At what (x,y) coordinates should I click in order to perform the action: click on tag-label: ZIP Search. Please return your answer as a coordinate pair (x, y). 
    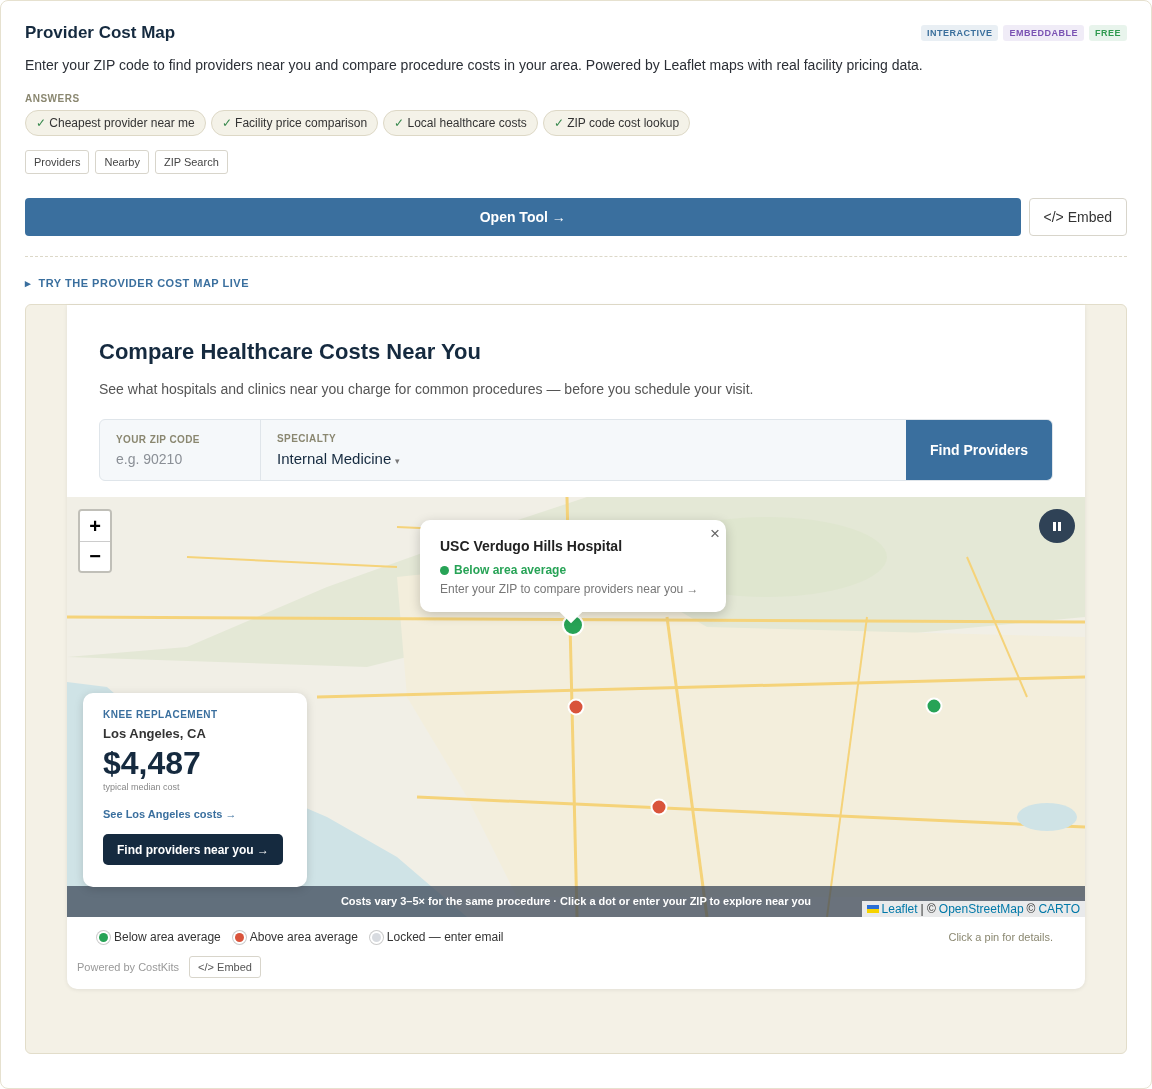
    Looking at the image, I should click on (191, 162).